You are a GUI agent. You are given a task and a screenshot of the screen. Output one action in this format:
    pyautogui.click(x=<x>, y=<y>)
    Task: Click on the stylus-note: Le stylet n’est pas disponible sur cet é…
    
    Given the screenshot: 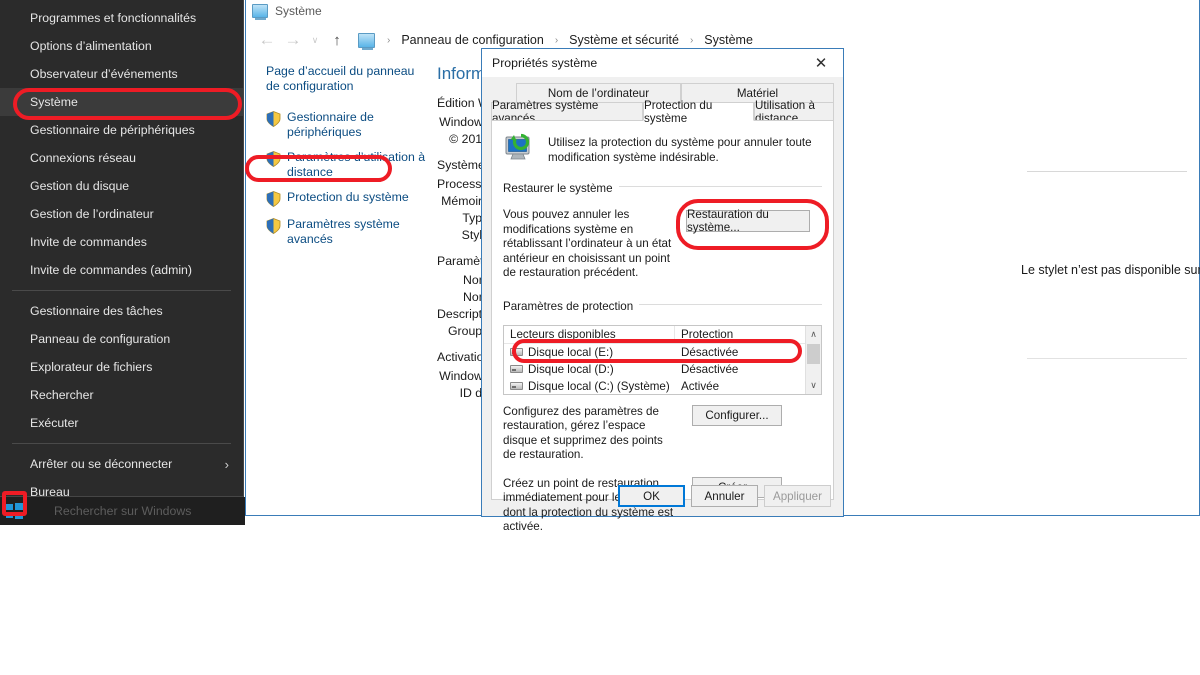 What is the action you would take?
    pyautogui.click(x=1110, y=270)
    